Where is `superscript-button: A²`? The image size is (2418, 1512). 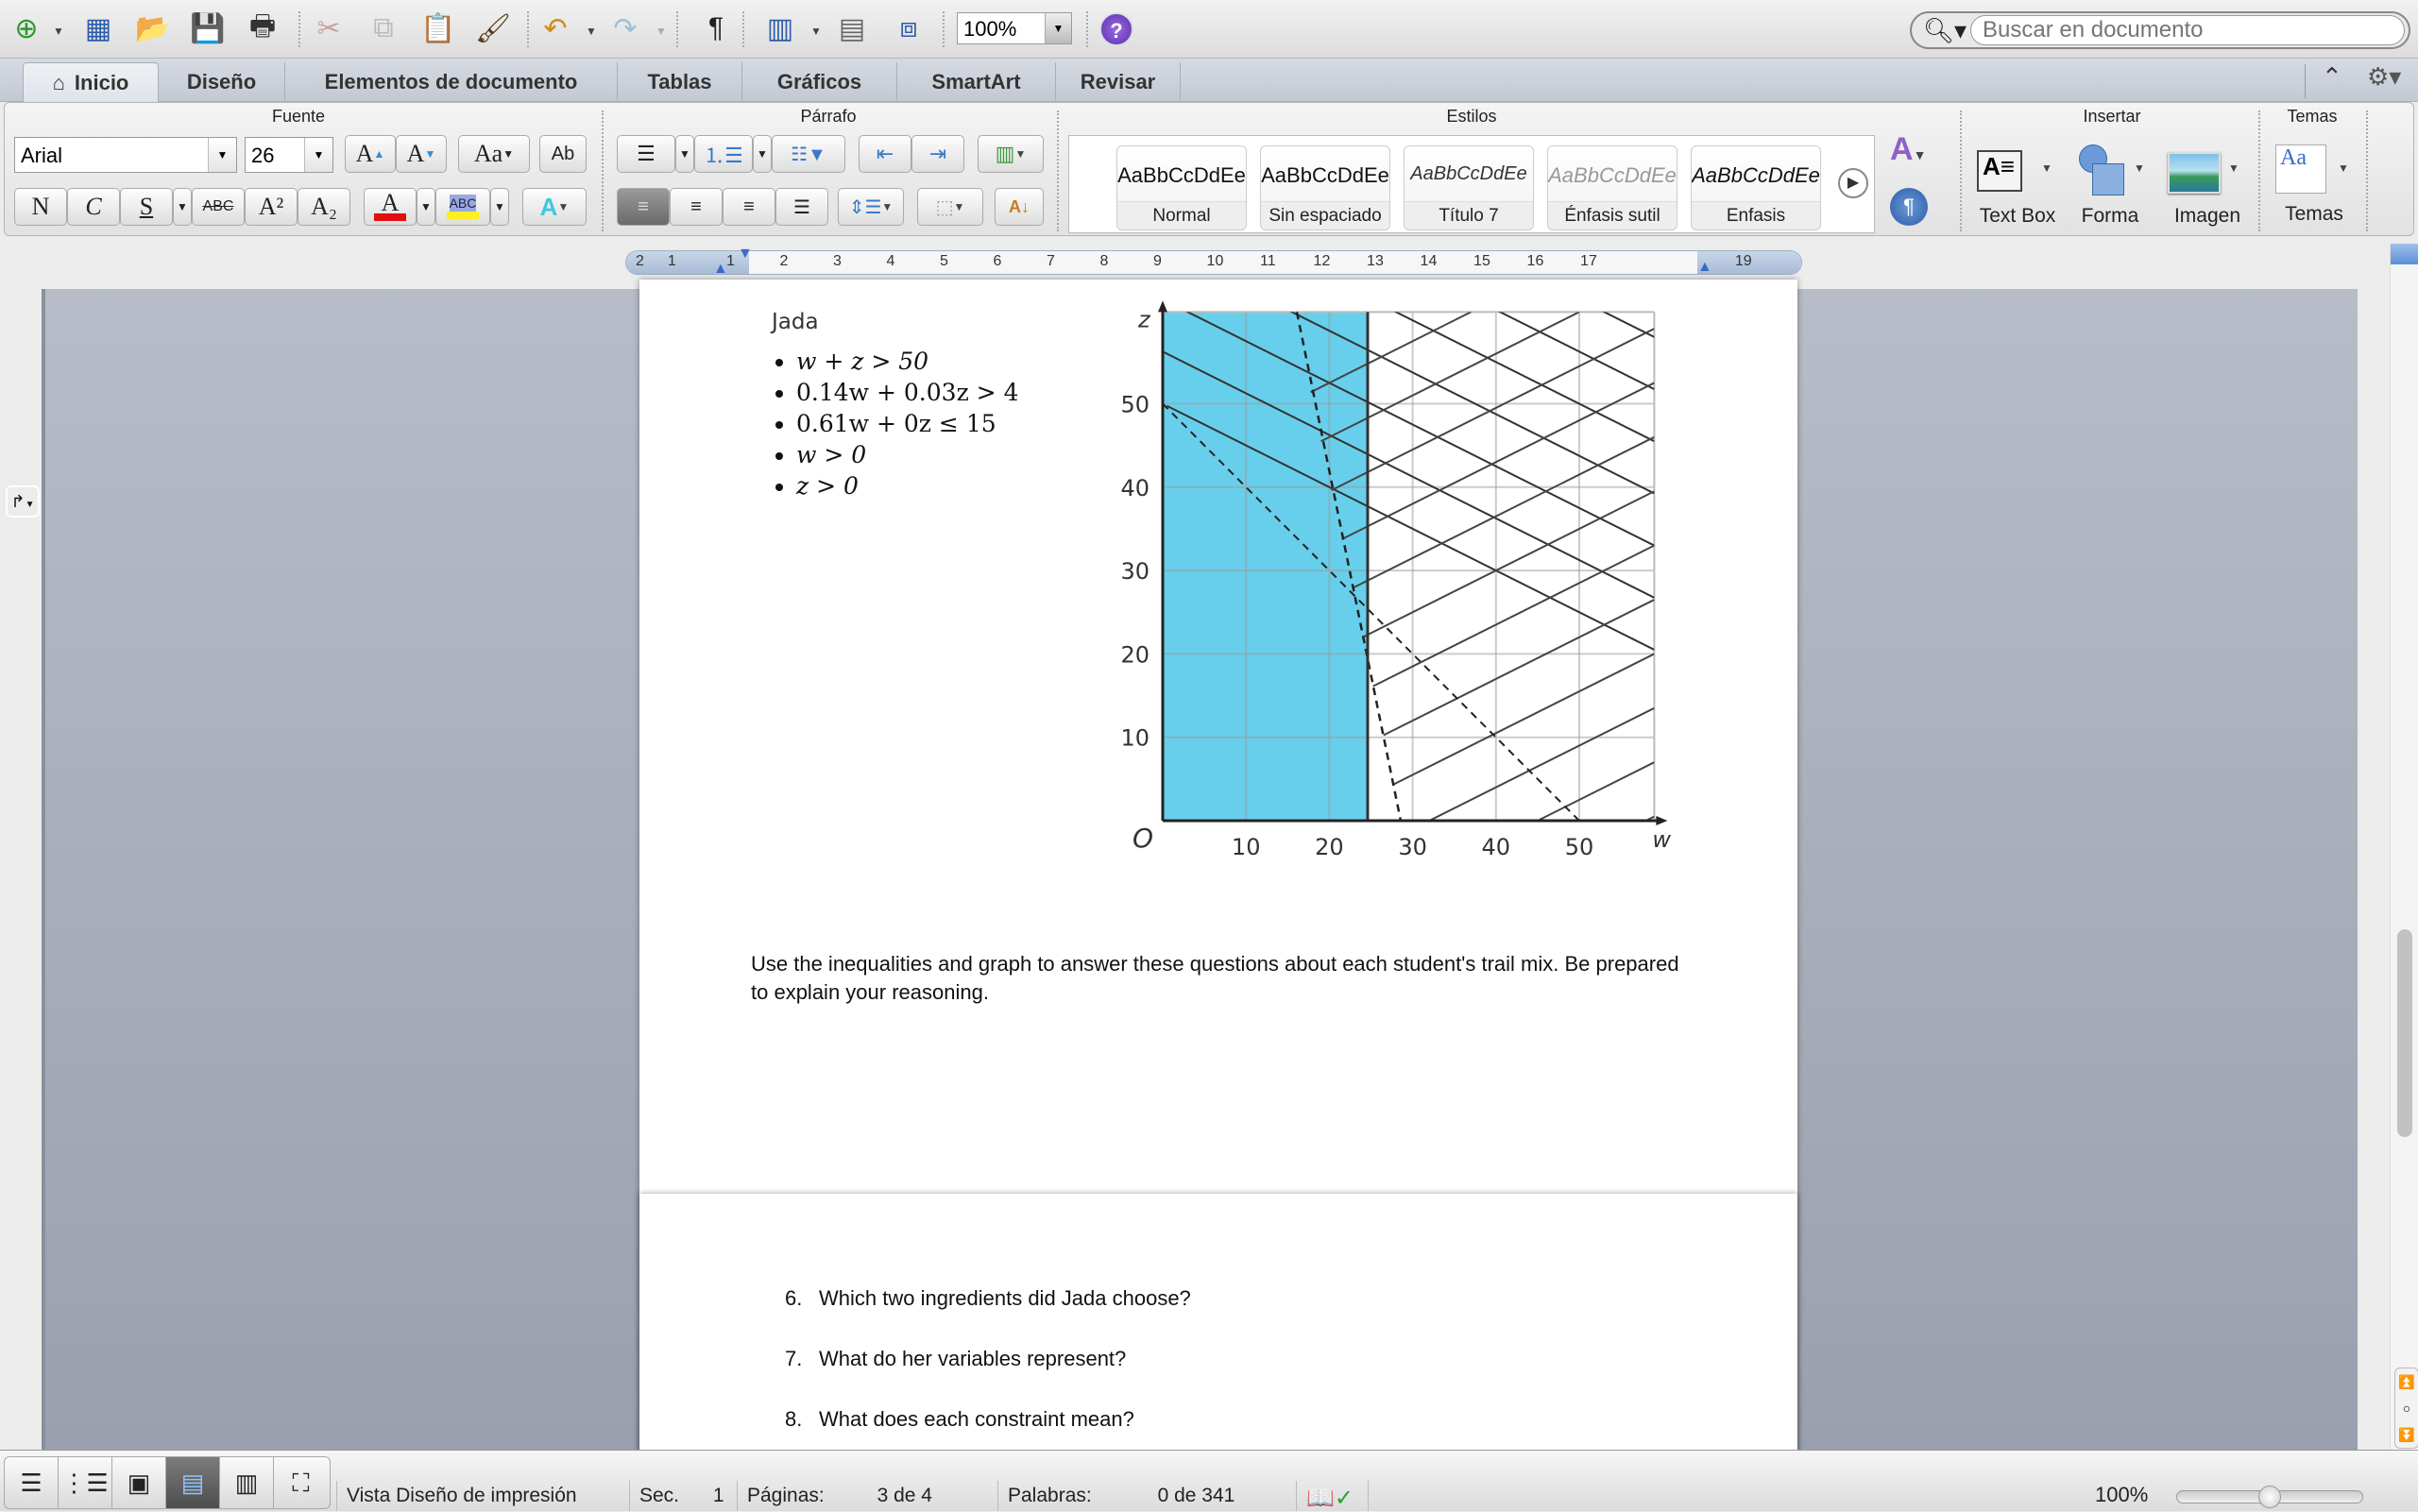 superscript-button: A² is located at coordinates (271, 207).